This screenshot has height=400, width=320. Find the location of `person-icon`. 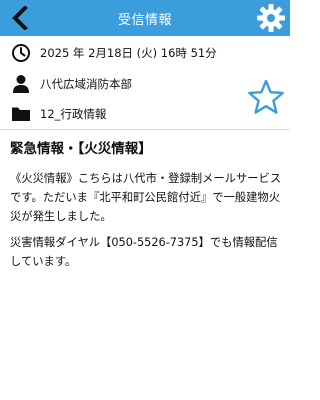

person-icon is located at coordinates (21, 84).